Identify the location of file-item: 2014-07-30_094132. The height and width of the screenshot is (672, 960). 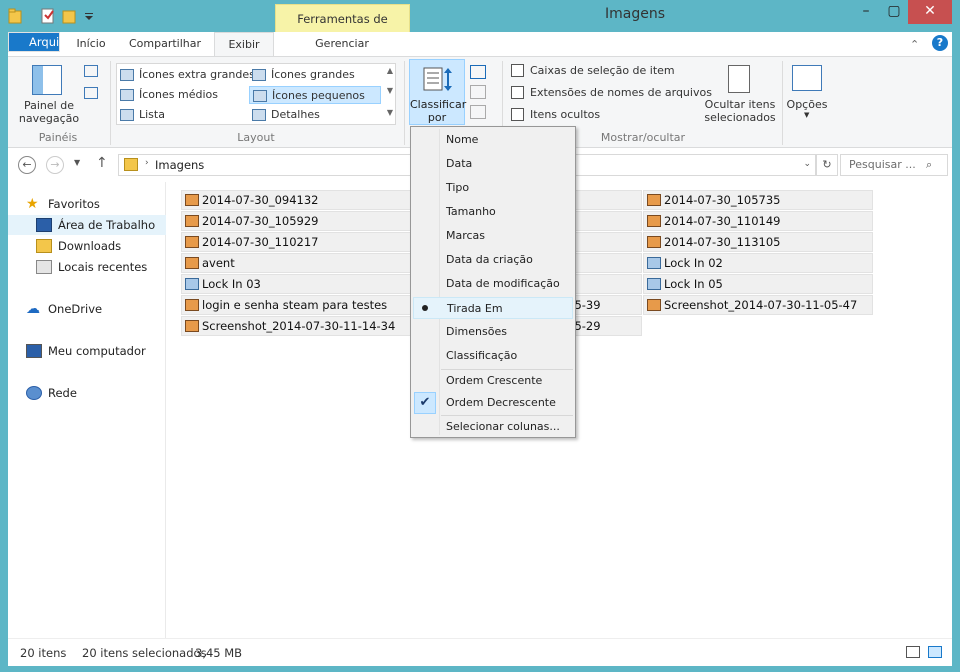
(296, 200).